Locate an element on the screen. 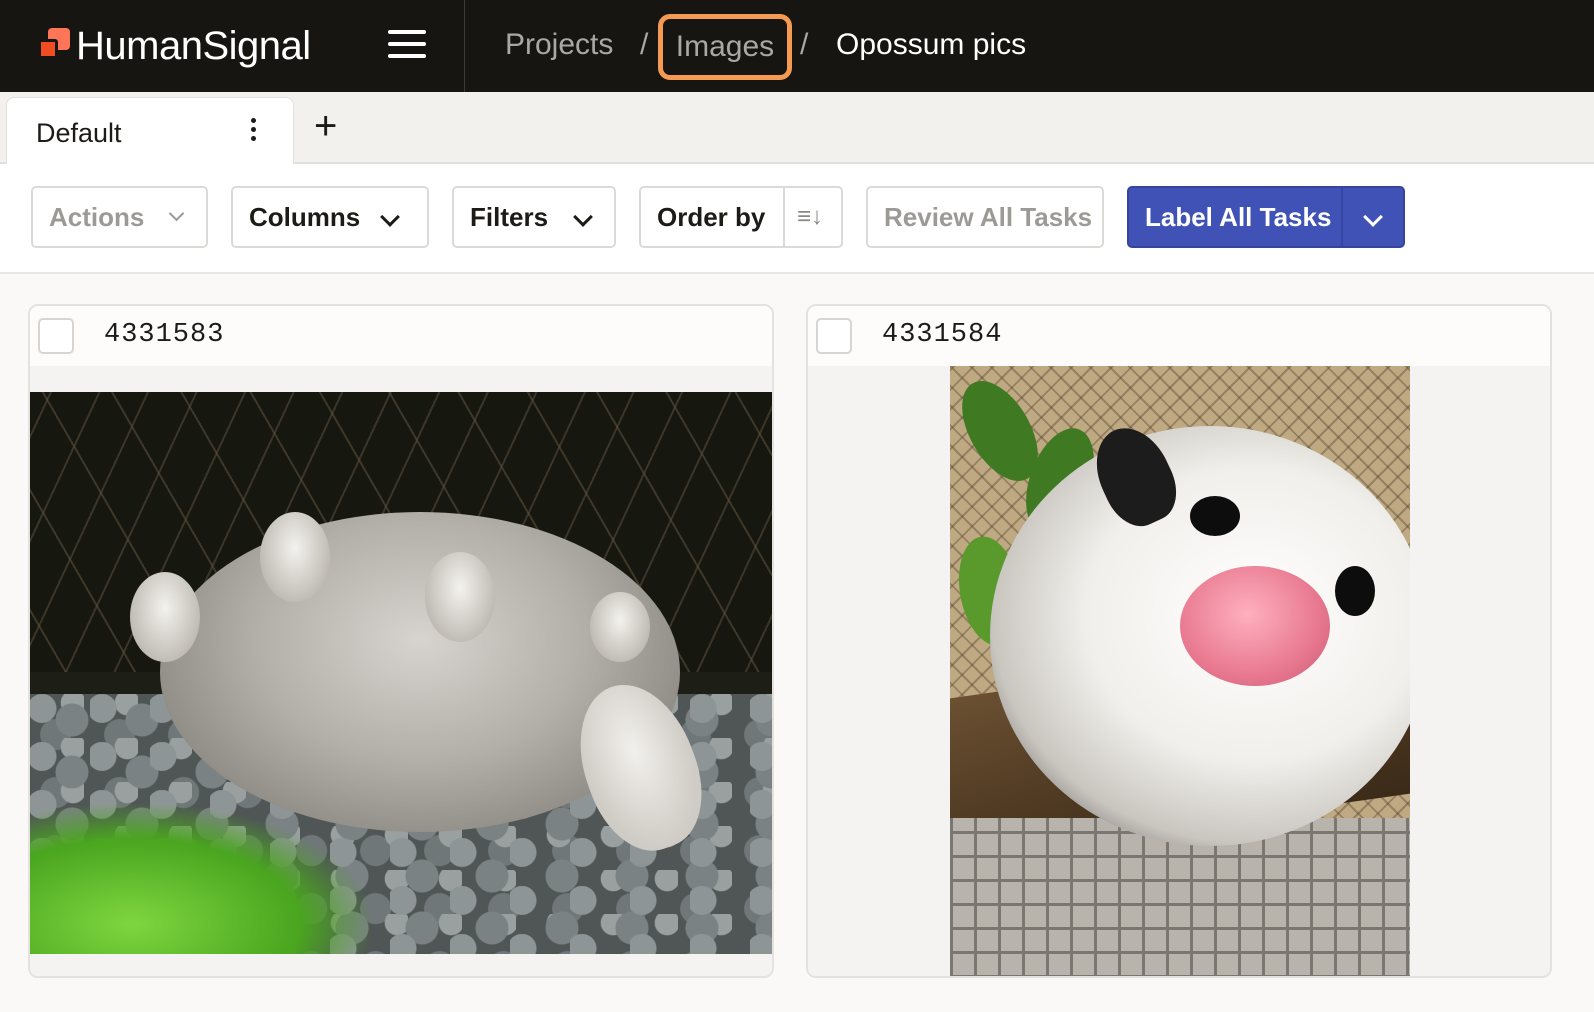  columns-label: Columns is located at coordinates (305, 217).